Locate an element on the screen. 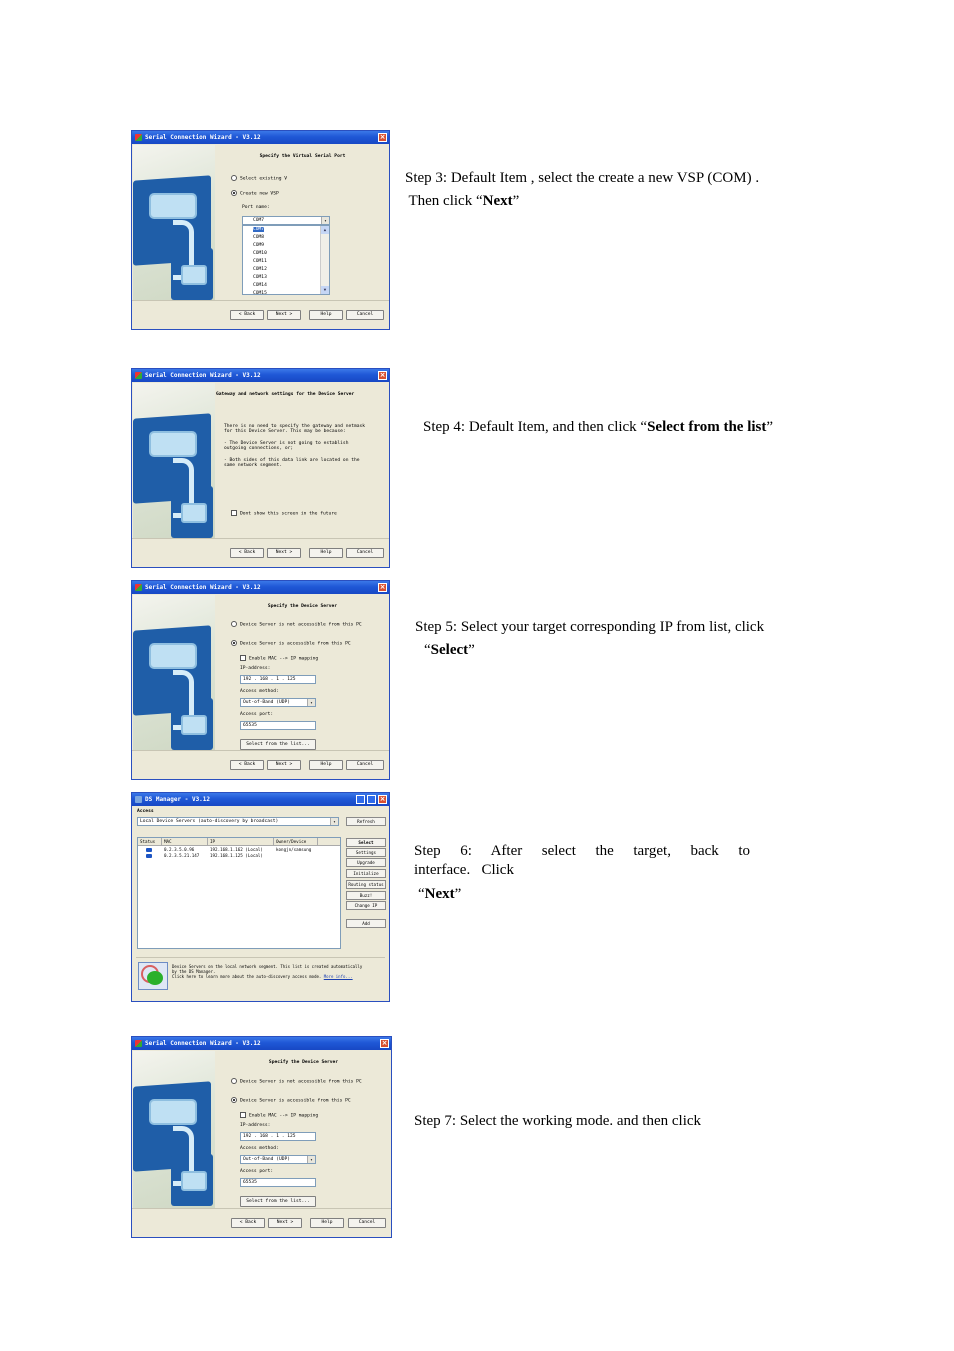  settings-button: Settings is located at coordinates (366, 852).